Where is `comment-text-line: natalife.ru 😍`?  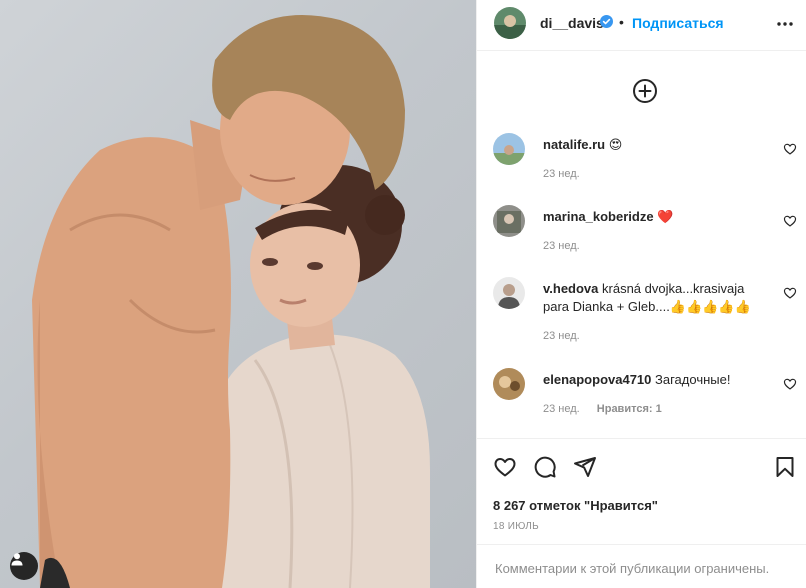
comment-text-line: natalife.ru 😍 is located at coordinates (658, 145).